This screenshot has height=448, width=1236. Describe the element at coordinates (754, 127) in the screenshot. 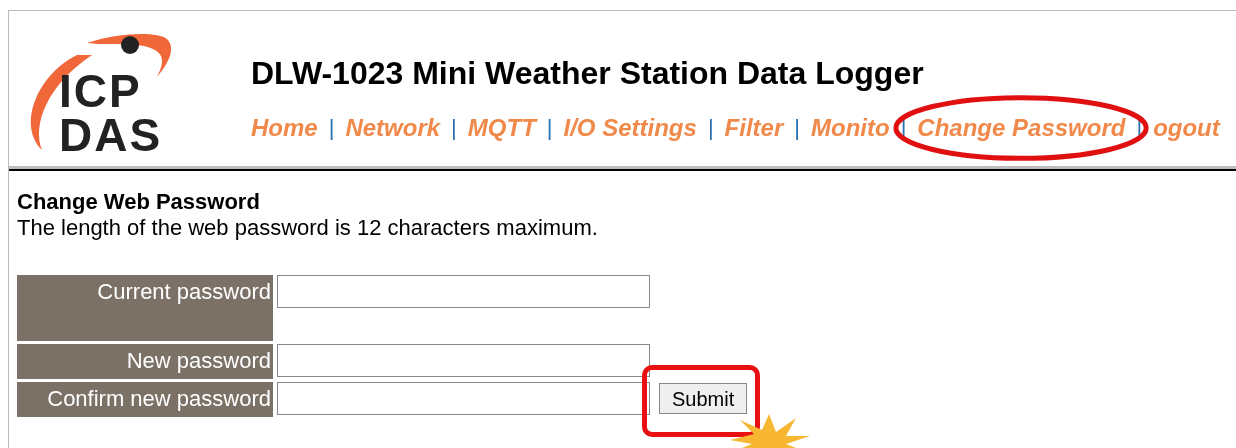

I see `nav-link: Filter` at that location.